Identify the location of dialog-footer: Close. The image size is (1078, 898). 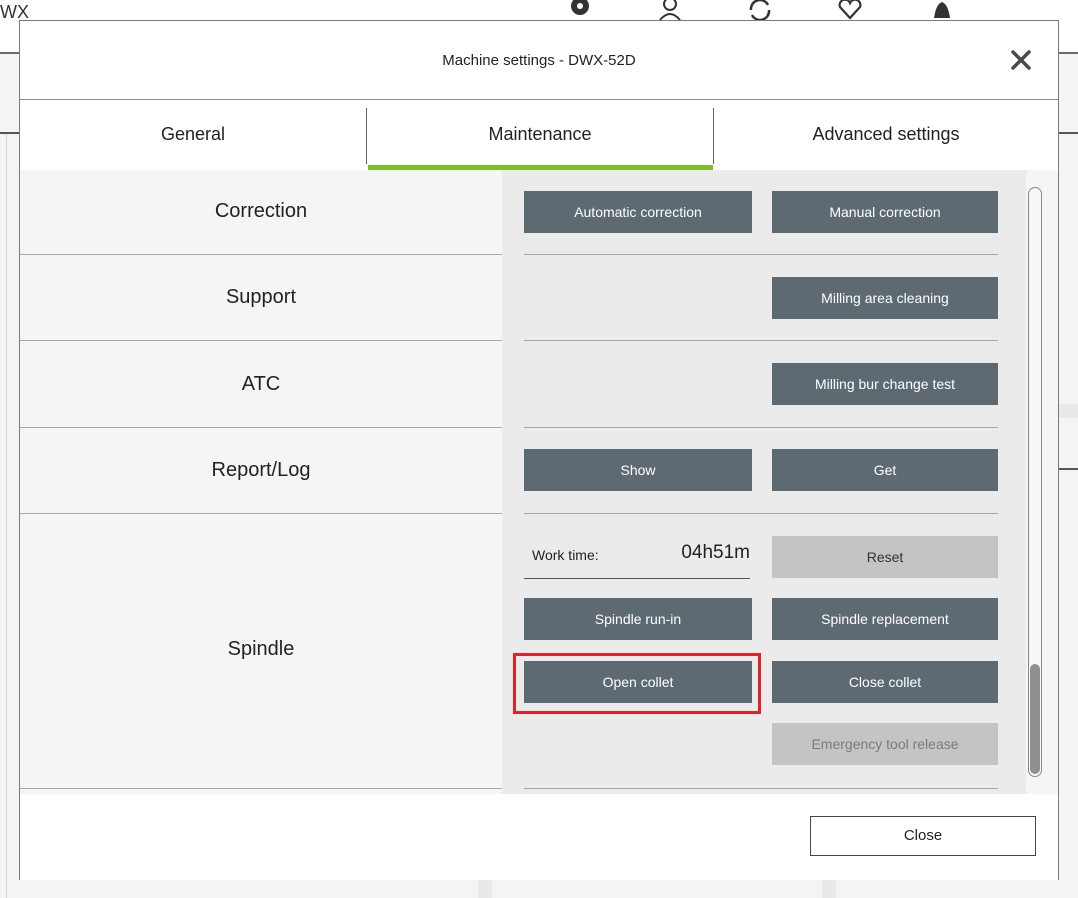
(539, 837).